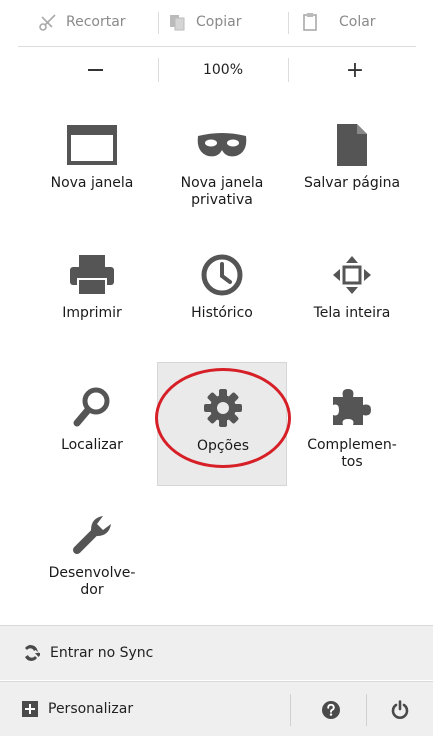 Image resolution: width=433 pixels, height=736 pixels. I want to click on new-window-button: Nova janela, so click(92, 165).